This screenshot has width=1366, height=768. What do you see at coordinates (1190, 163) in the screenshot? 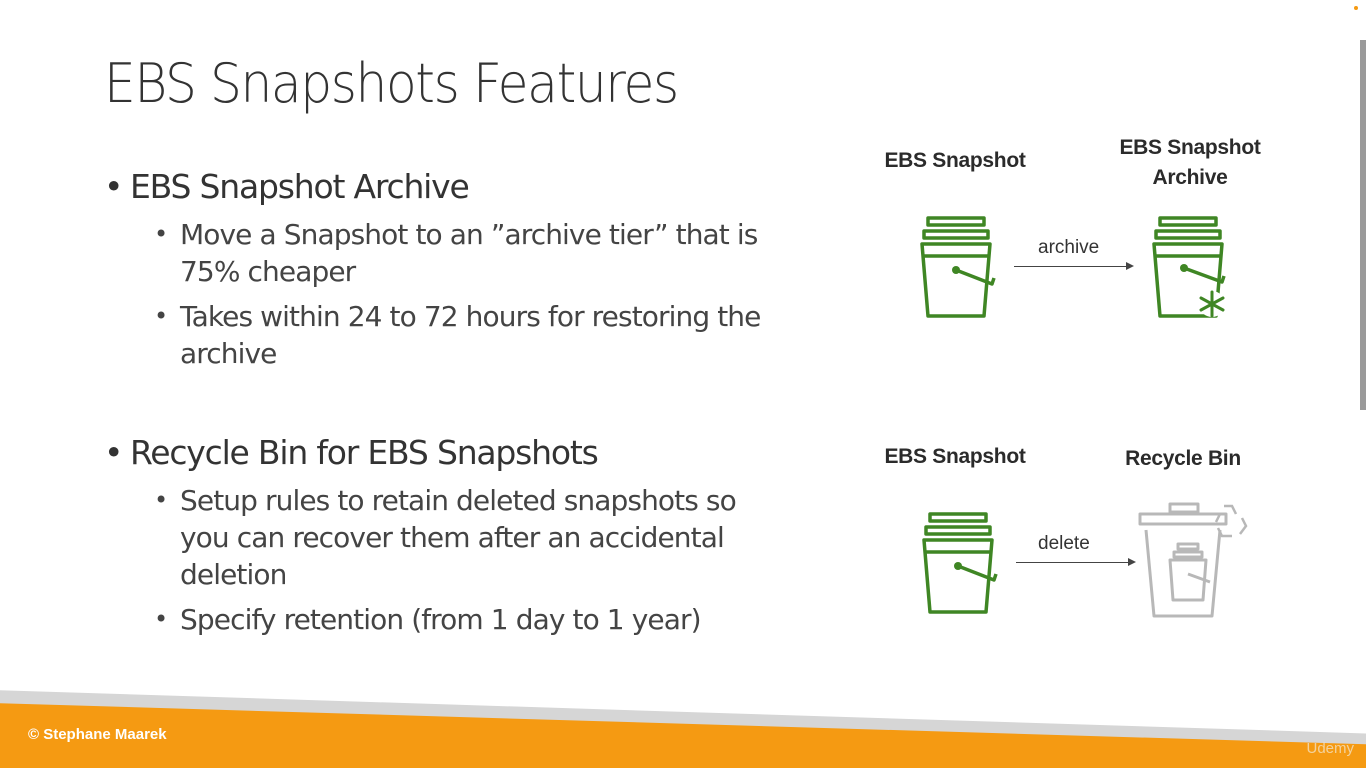
I see `archive-target-label: EBS Snapshot Archive` at bounding box center [1190, 163].